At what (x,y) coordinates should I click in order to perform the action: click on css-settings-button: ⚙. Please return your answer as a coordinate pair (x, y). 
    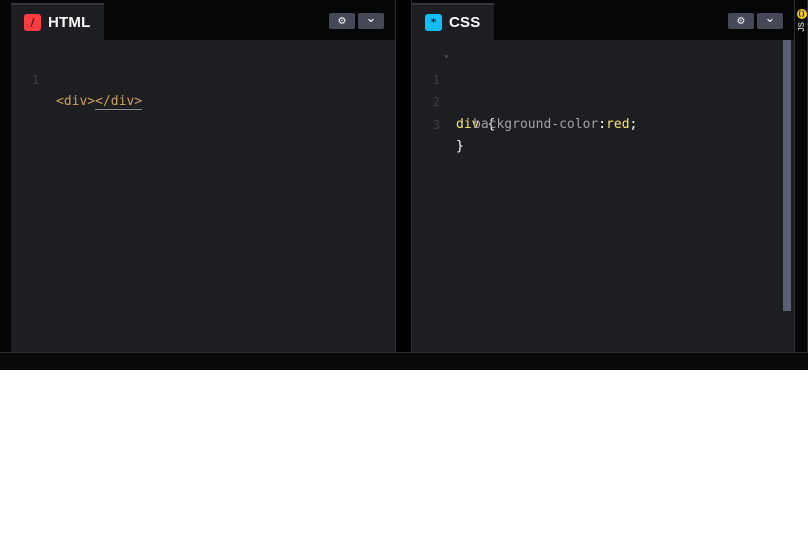
    Looking at the image, I should click on (741, 21).